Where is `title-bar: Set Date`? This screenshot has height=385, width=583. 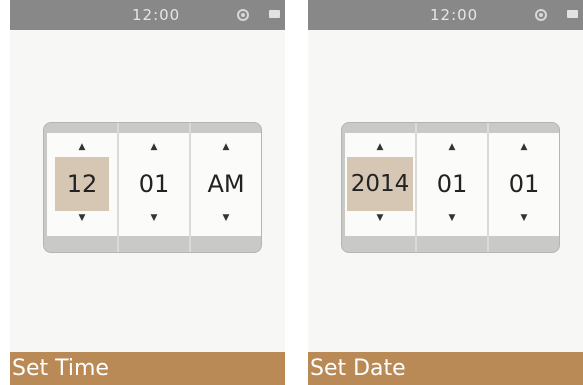
title-bar: Set Date is located at coordinates (445, 368).